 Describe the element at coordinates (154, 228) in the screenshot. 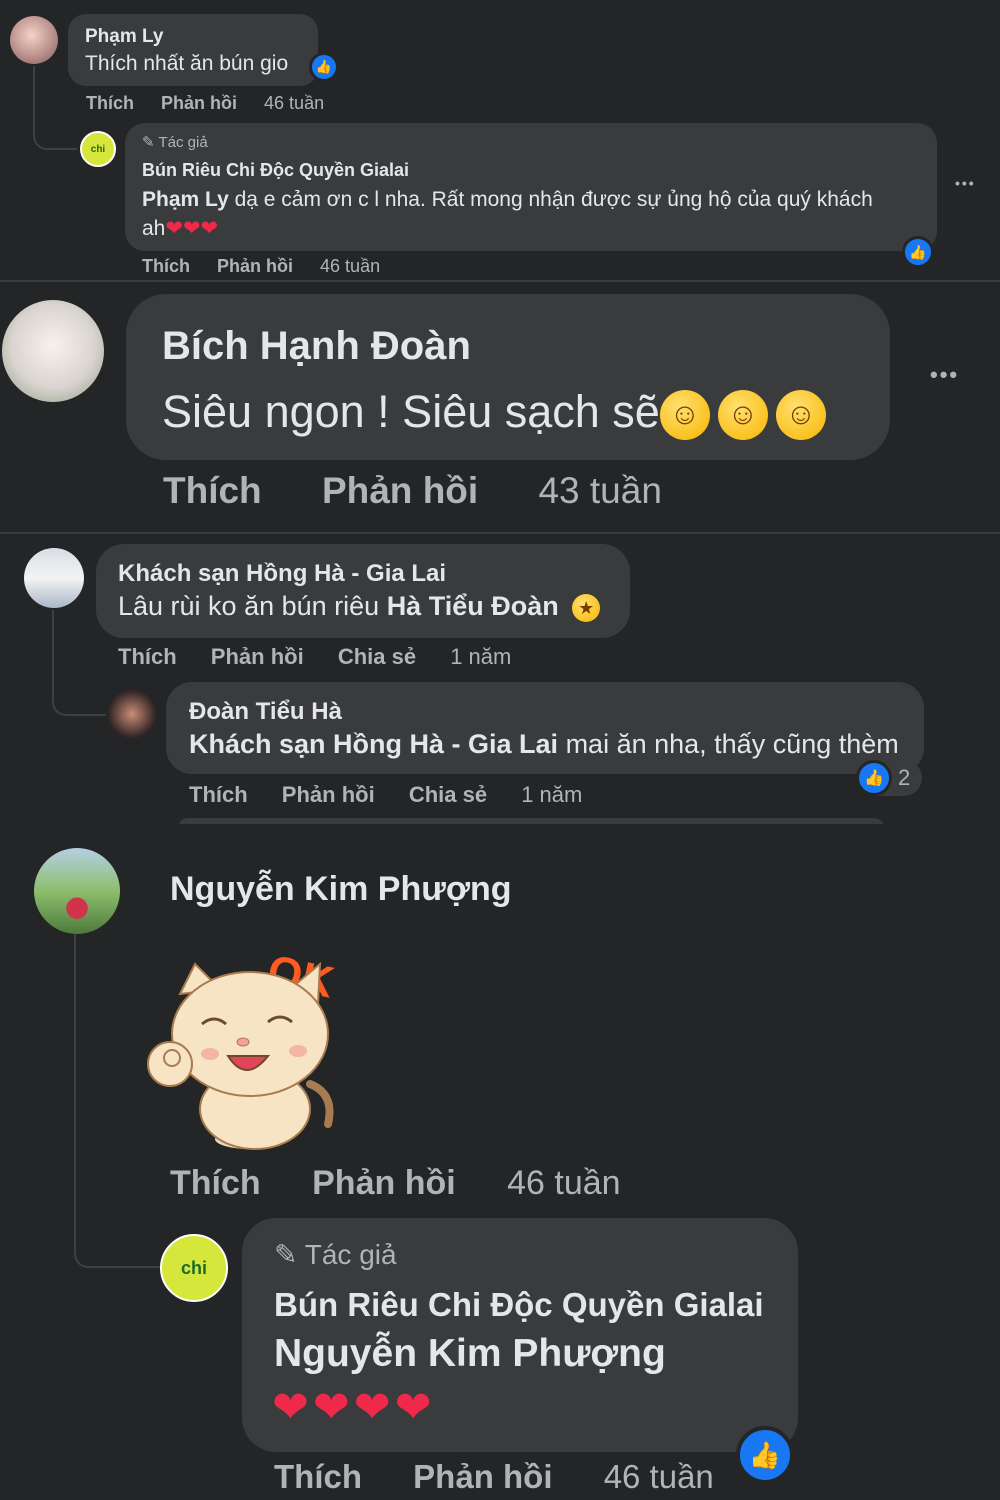

I see `reply-text-end: ah` at that location.